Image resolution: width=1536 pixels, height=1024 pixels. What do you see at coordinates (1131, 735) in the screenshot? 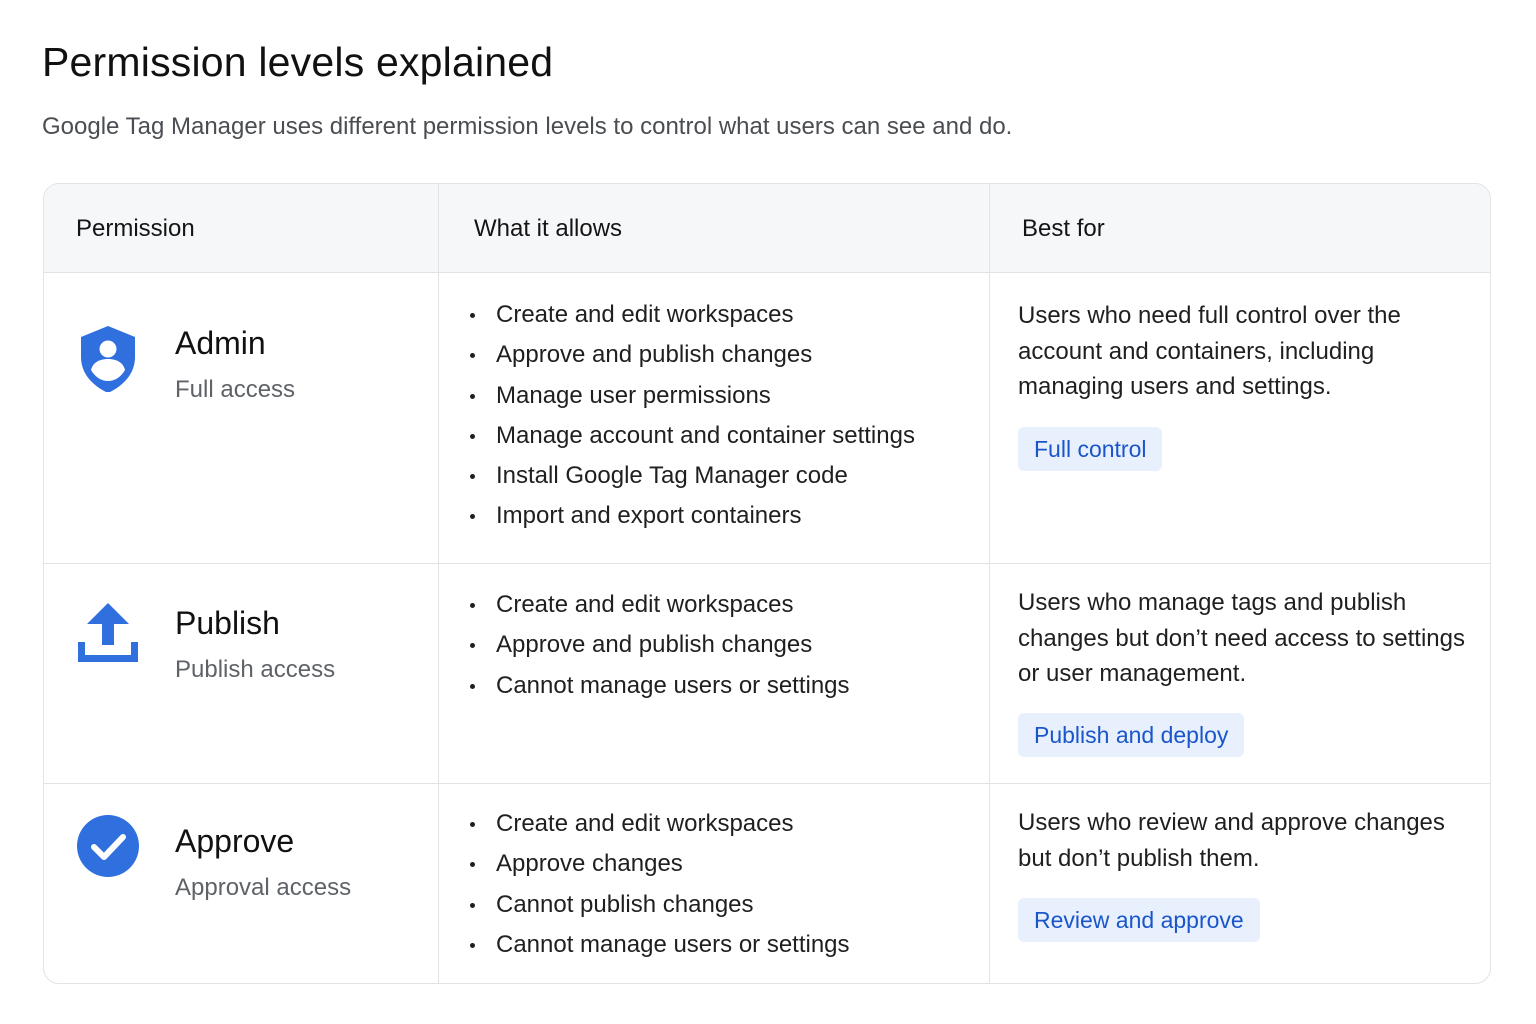
I see `tag-chip: Publish and deploy` at bounding box center [1131, 735].